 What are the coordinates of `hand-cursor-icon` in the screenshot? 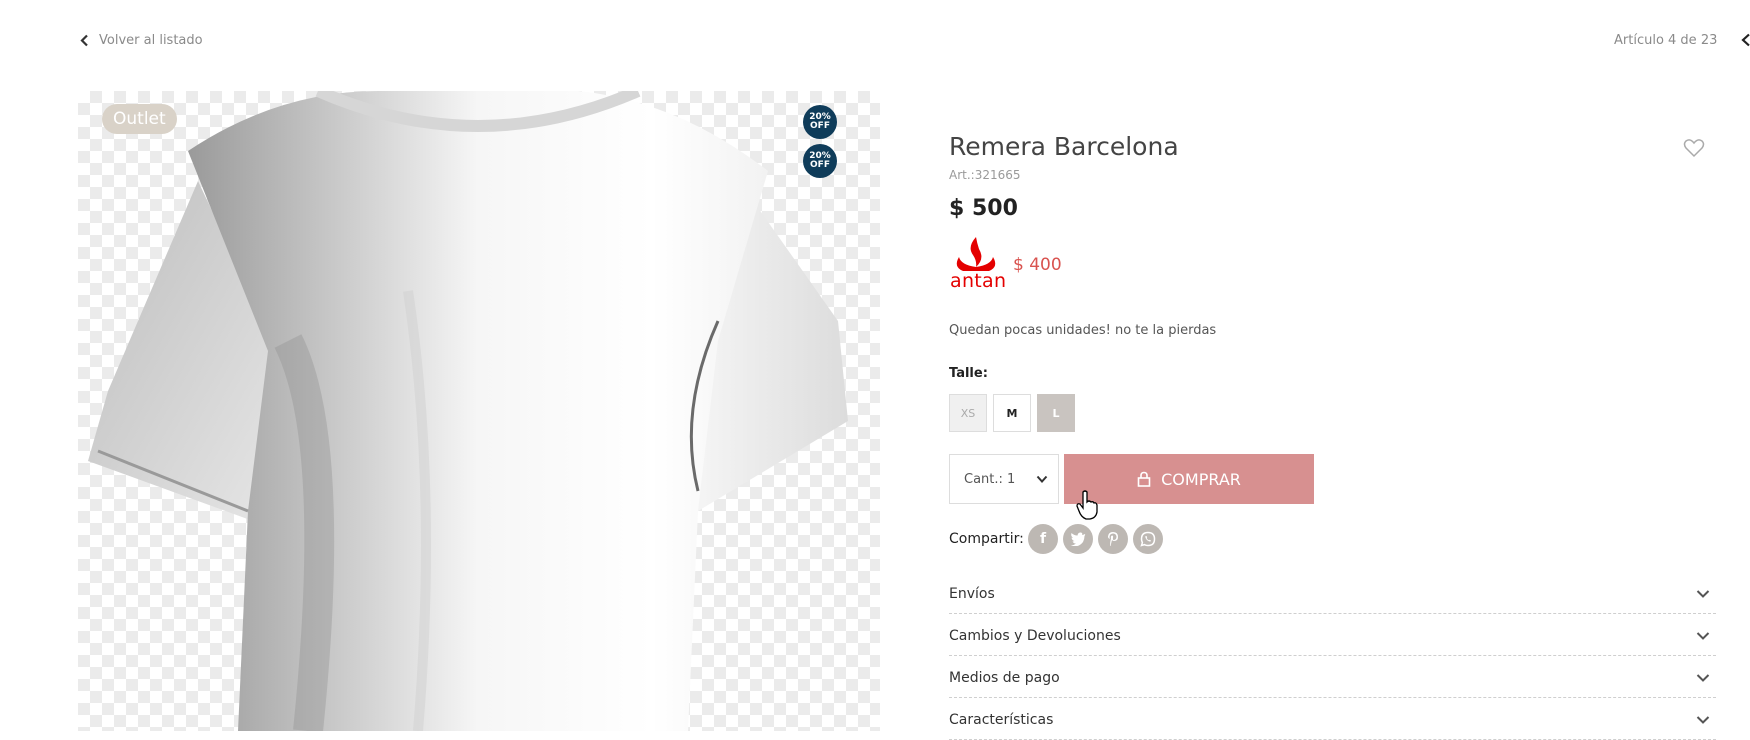 It's located at (1087, 505).